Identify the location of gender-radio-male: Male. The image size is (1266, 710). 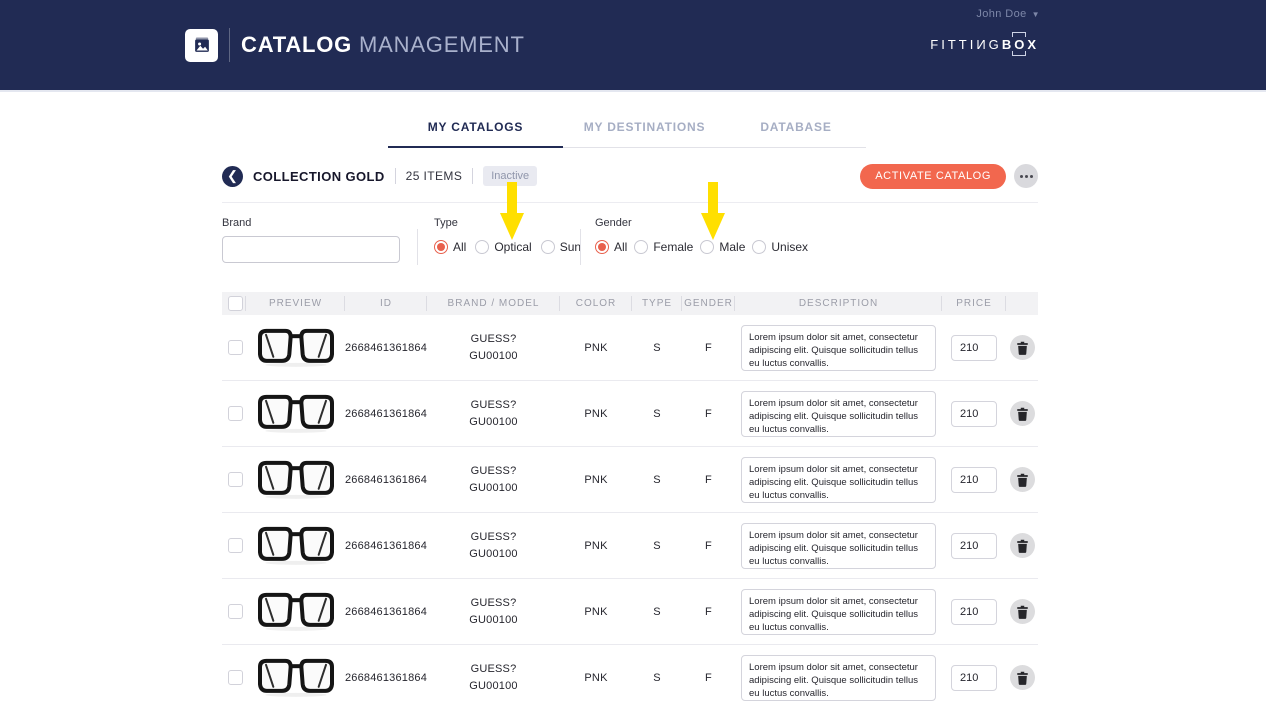
(722, 247).